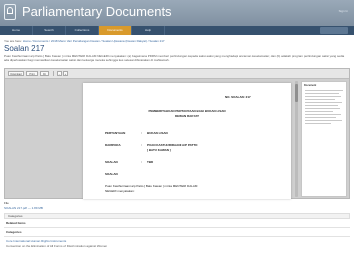  Describe the element at coordinates (186, 116) in the screenshot. I see `doc-title-line-2: DEWAN RAKYAT` at that location.